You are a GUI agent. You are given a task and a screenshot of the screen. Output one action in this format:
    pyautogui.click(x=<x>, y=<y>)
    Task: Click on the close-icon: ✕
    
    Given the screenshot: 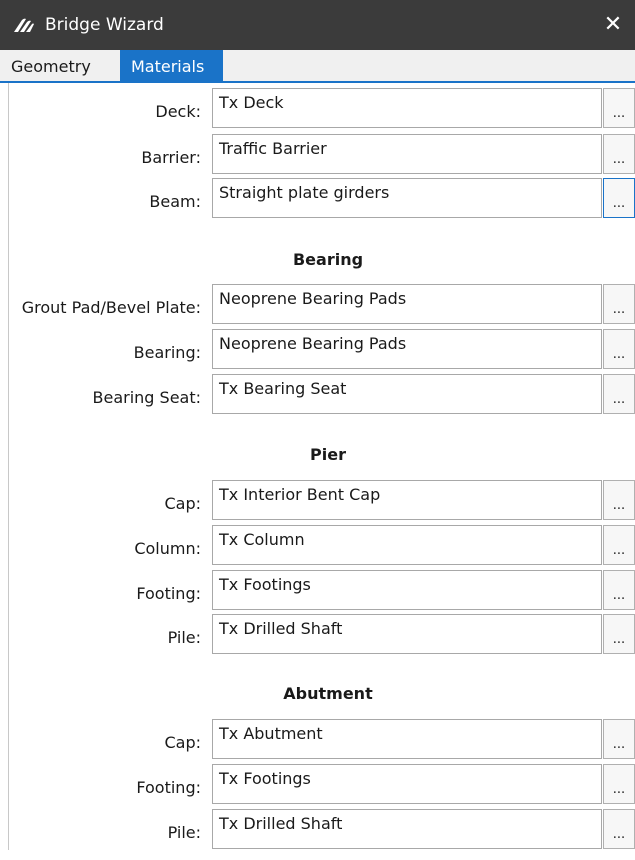 What is the action you would take?
    pyautogui.click(x=613, y=25)
    